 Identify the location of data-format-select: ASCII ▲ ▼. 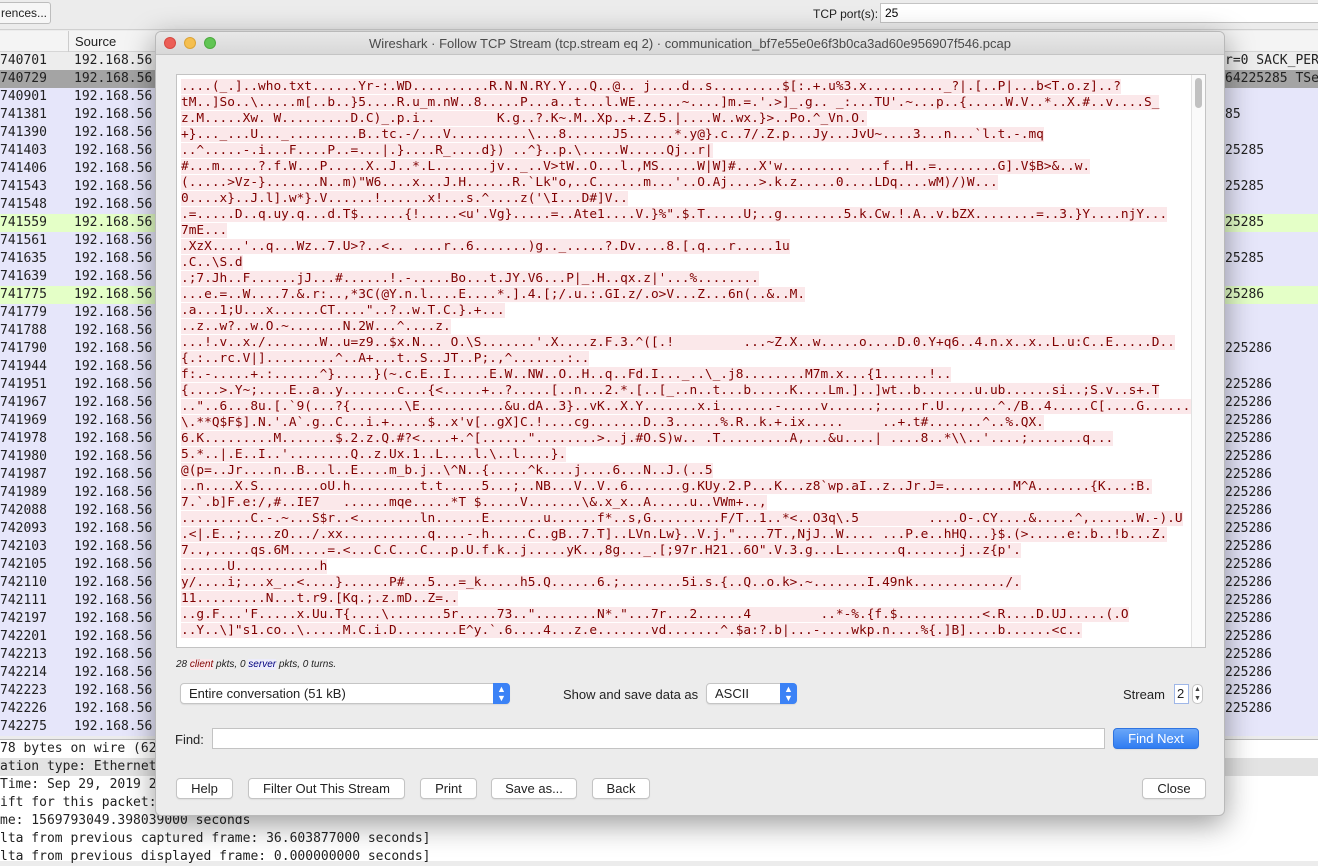
(751, 693).